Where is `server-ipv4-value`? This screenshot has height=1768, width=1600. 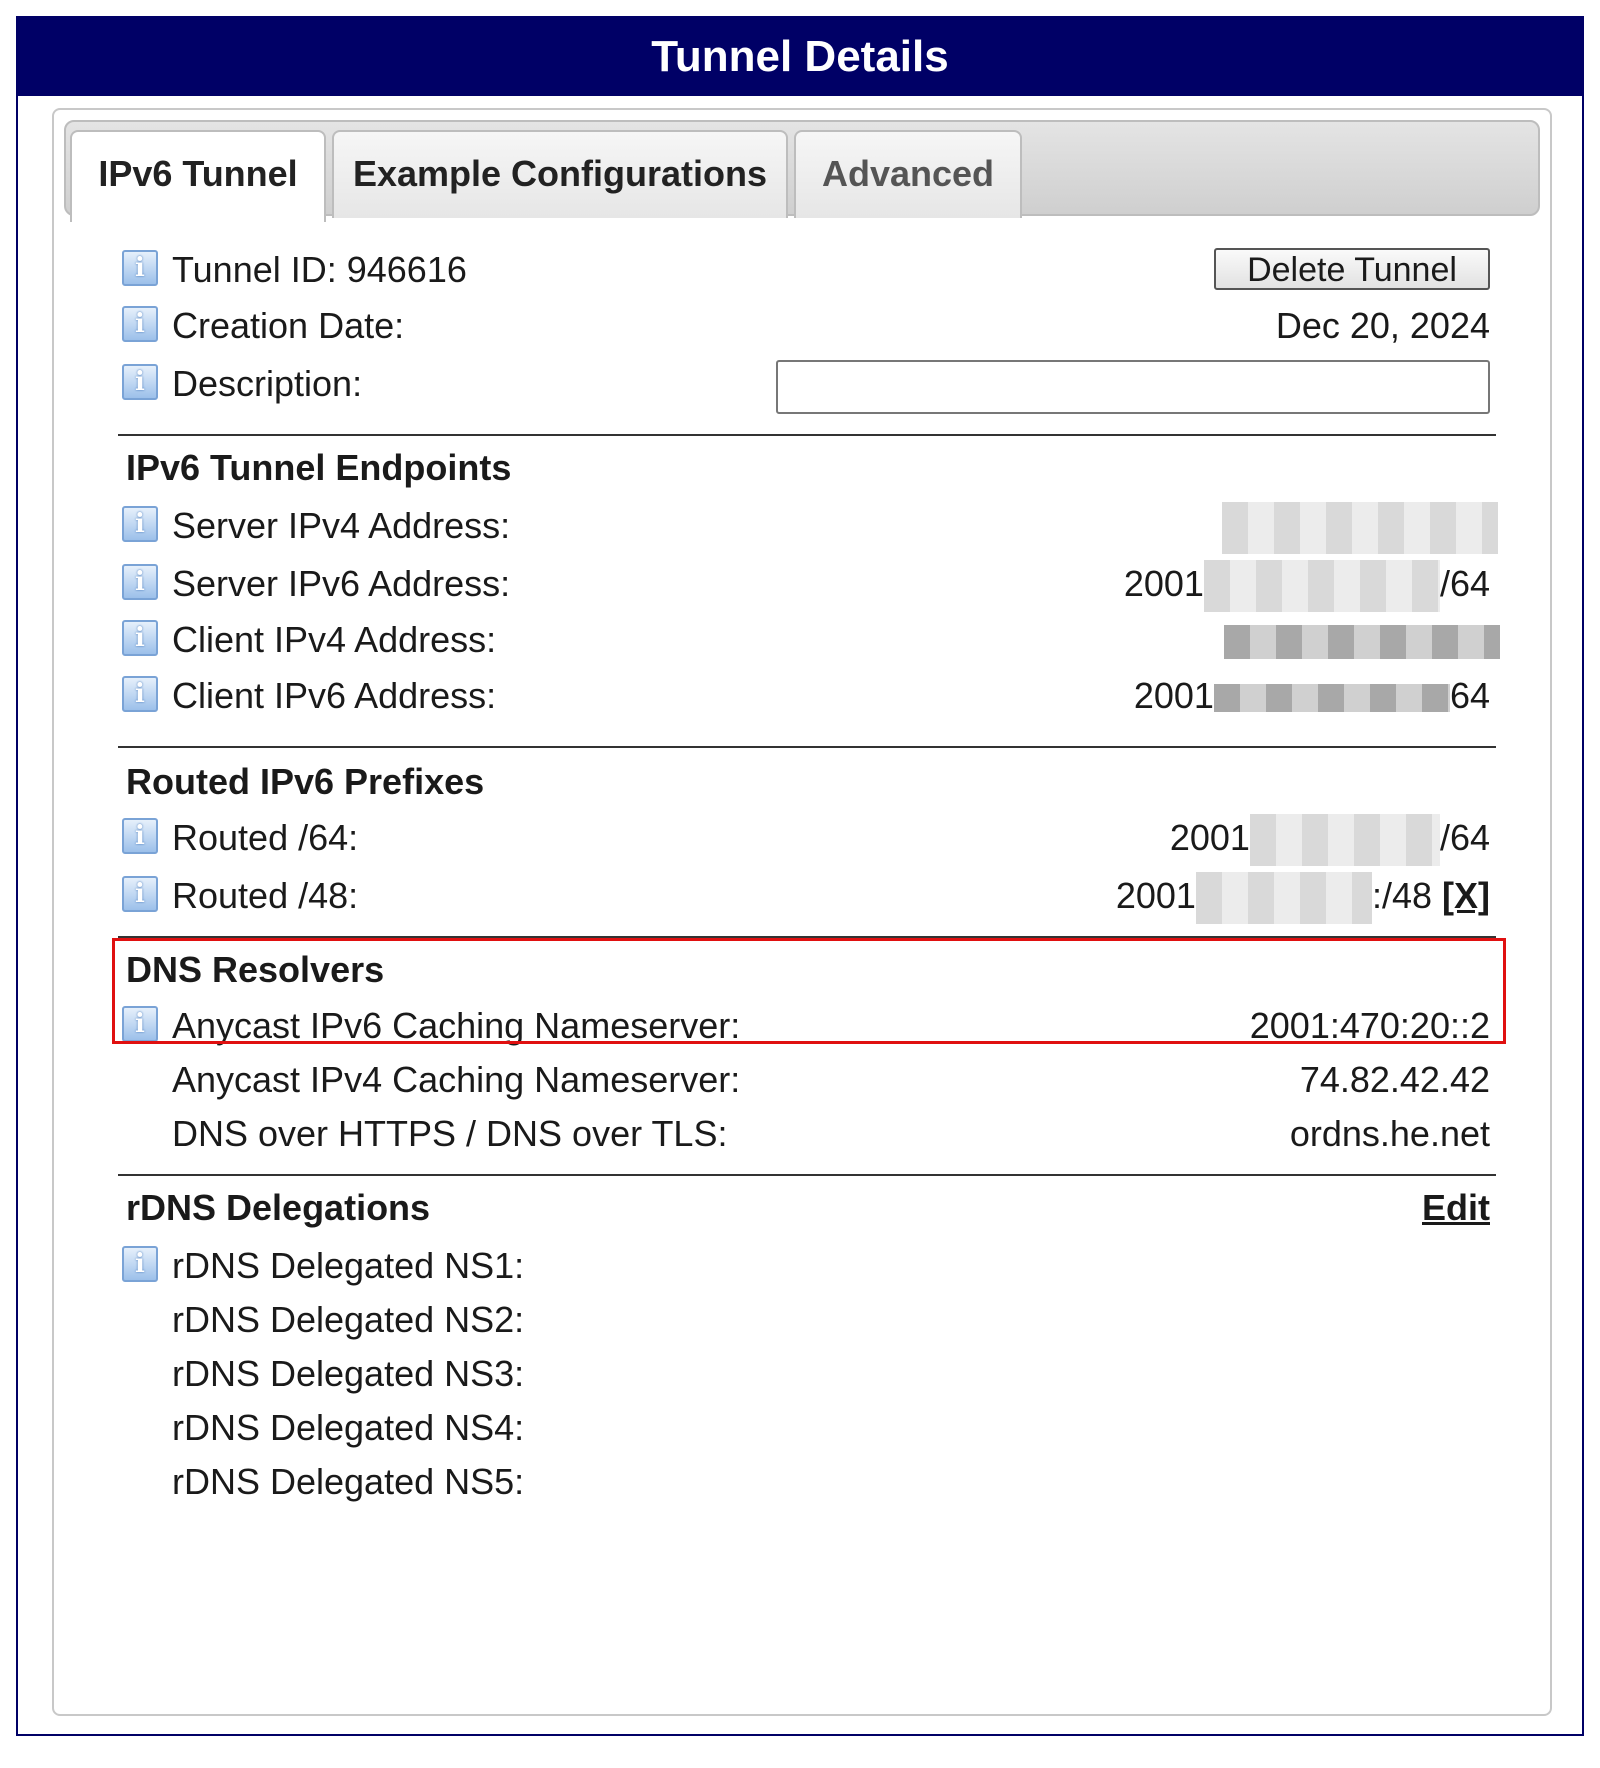 server-ipv4-value is located at coordinates (1360, 526).